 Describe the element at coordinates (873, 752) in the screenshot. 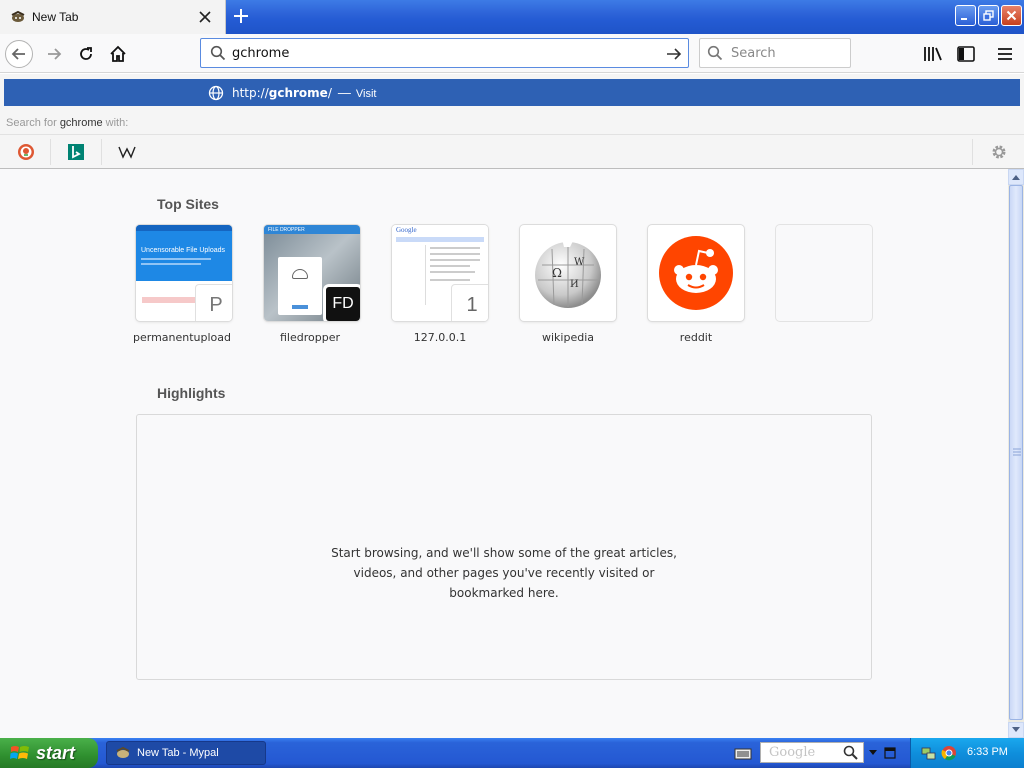

I see `dropdown-arrow-icon` at that location.